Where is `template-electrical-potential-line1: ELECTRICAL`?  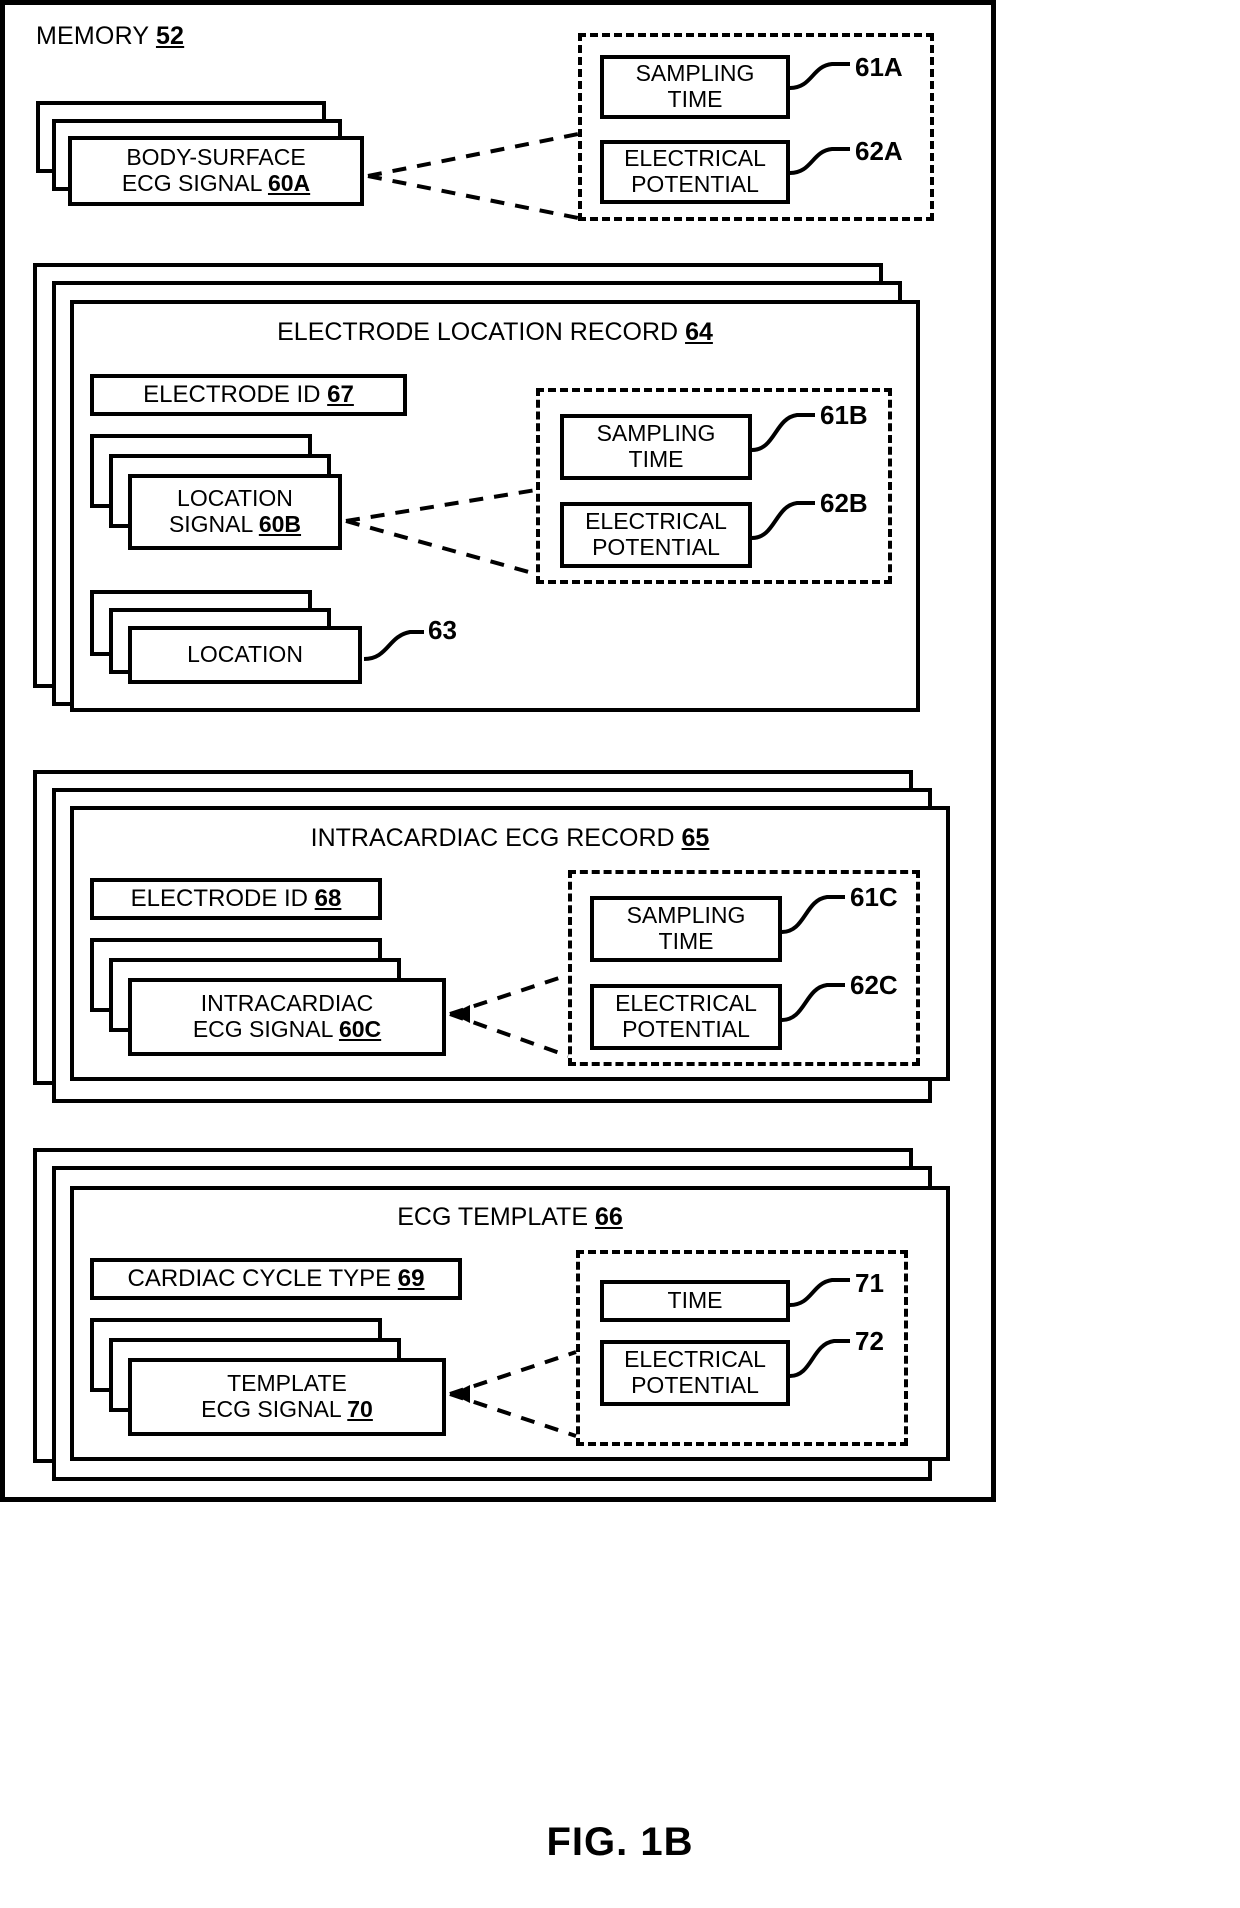
template-electrical-potential-line1: ELECTRICAL is located at coordinates (695, 1359).